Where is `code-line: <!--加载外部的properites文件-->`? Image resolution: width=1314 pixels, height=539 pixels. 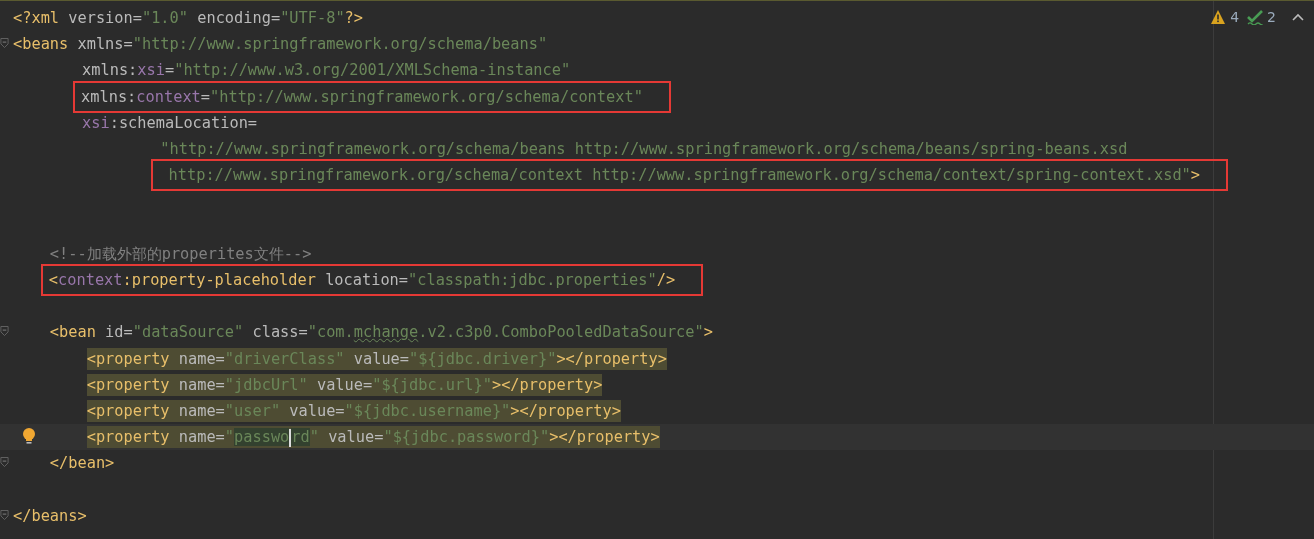 code-line: <!--加载外部的properites文件--> is located at coordinates (180, 254).